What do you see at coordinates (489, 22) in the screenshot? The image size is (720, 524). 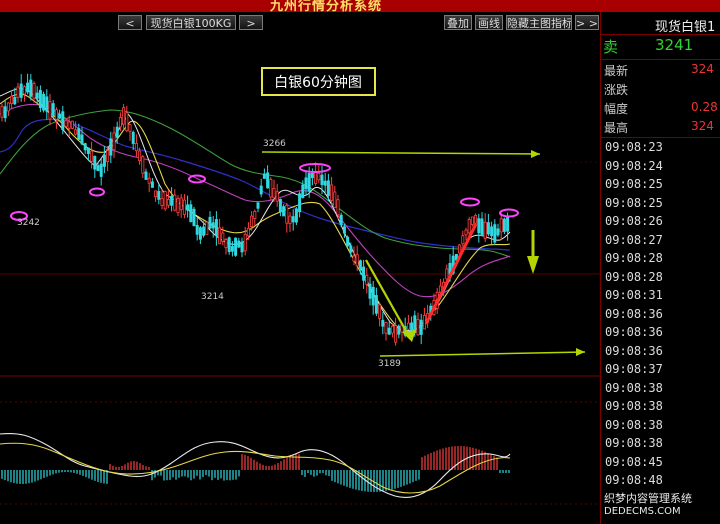 I see `draw-line-button: 画线` at bounding box center [489, 22].